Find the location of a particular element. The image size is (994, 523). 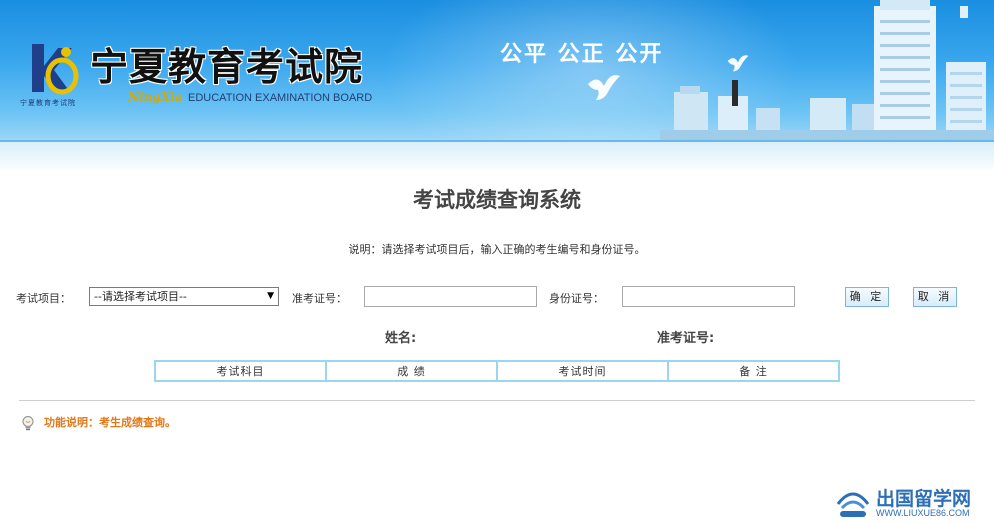

id-number-label: 身份证号： is located at coordinates (576, 298).